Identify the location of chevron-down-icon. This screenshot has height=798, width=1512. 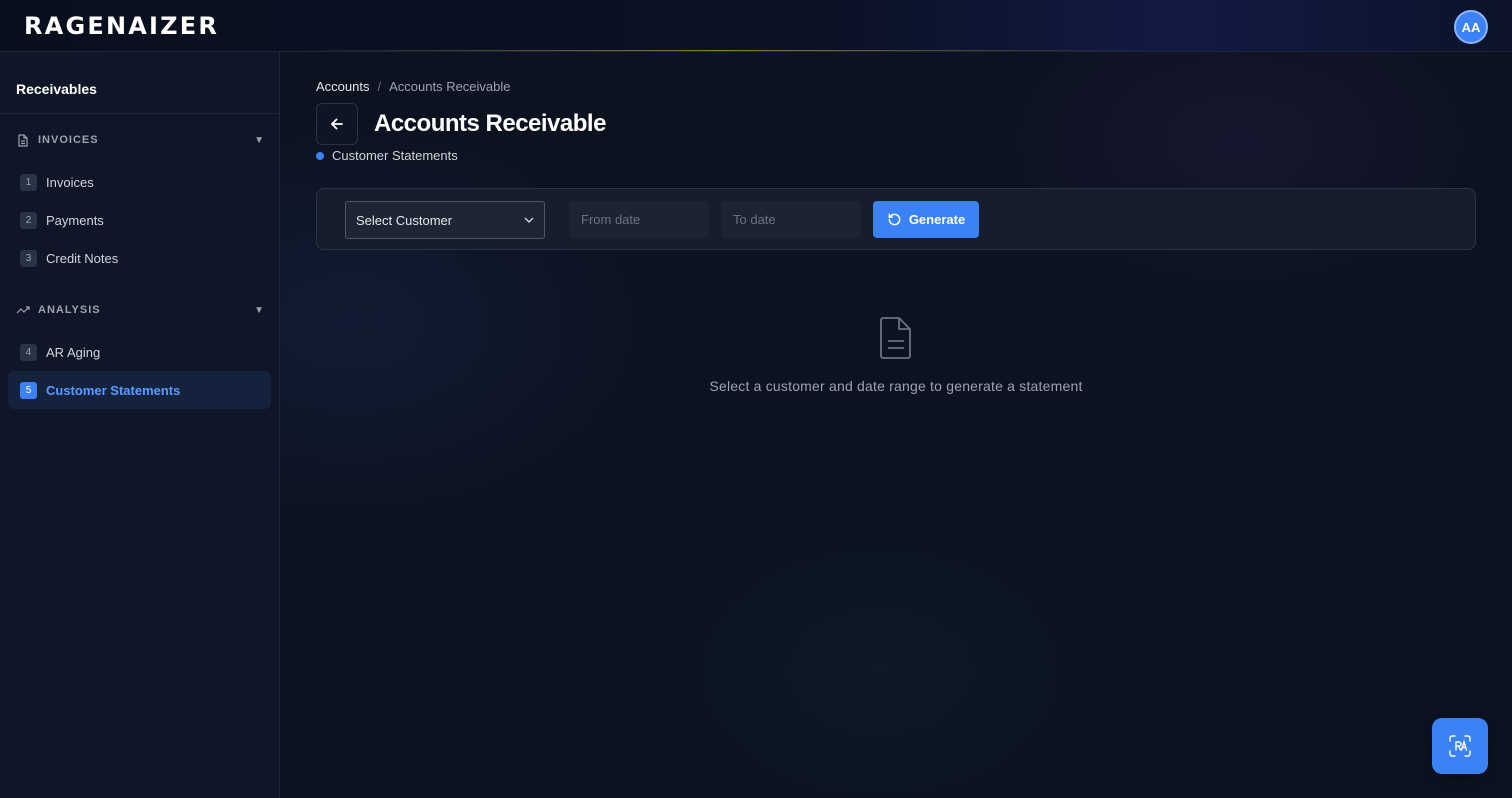
(529, 220).